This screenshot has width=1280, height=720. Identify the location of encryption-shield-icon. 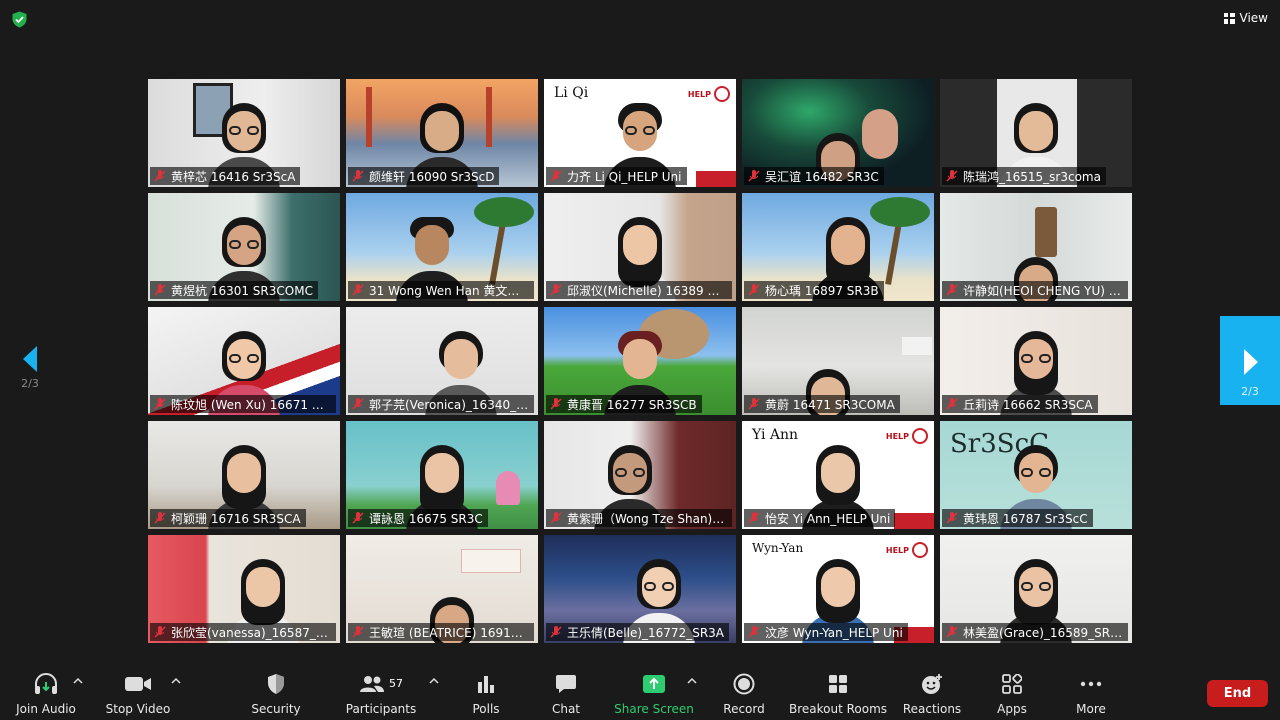
(19, 19).